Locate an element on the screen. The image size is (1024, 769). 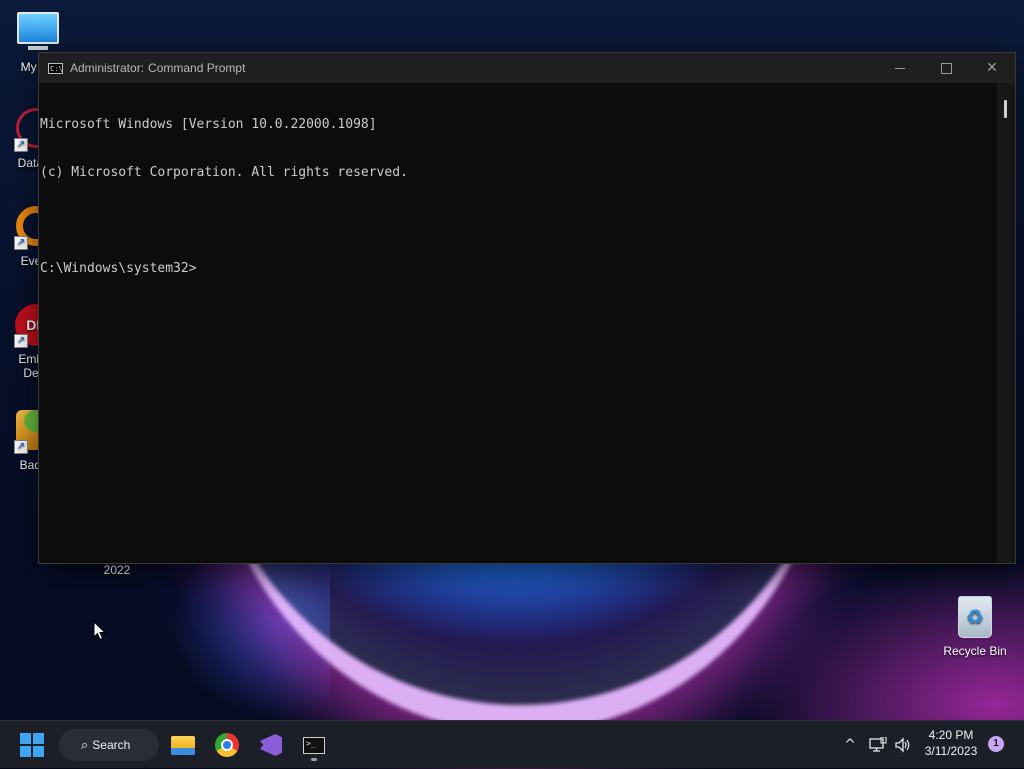
taskbar: ⌕ Search >_ ^ is located at coordinates (512, 744).